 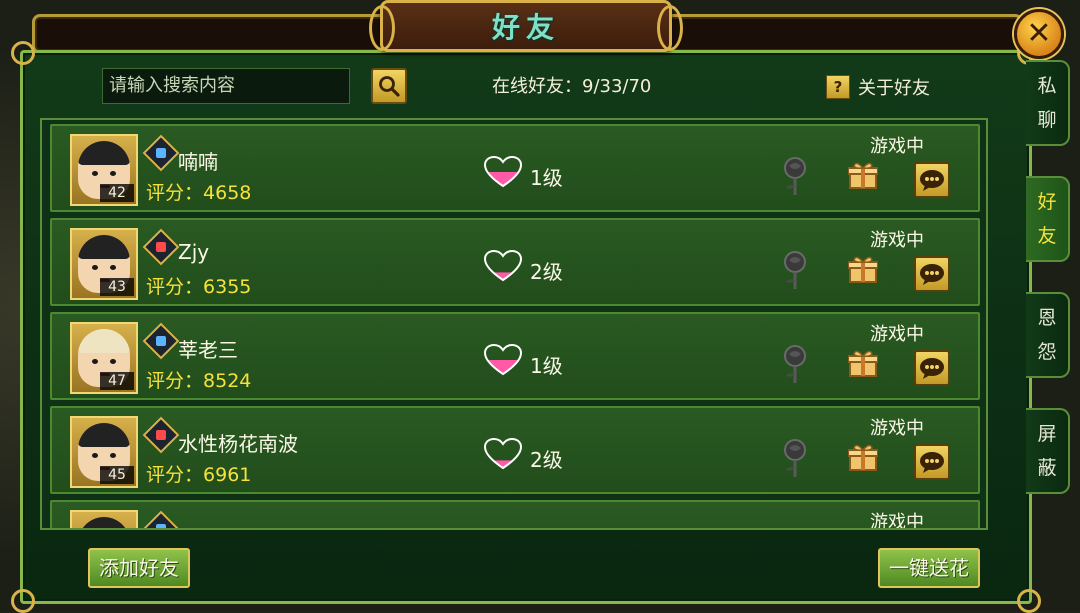 What do you see at coordinates (104, 264) in the screenshot?
I see `avatar: 43` at bounding box center [104, 264].